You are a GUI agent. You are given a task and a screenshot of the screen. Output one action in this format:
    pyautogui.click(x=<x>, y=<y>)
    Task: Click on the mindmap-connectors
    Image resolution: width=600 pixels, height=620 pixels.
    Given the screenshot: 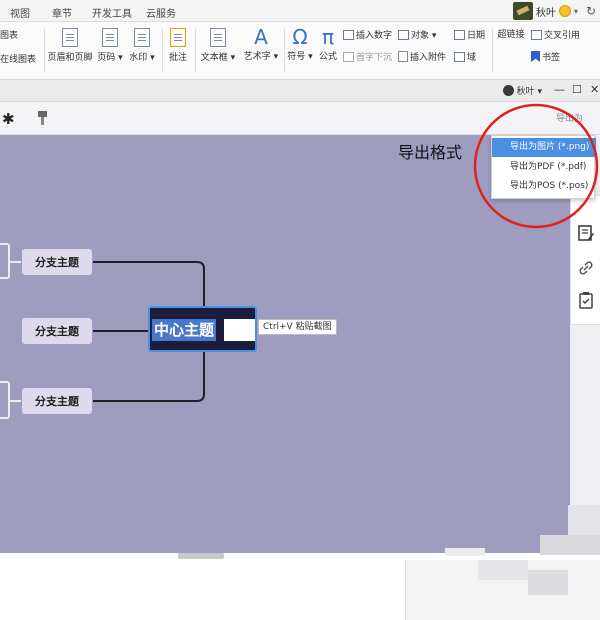 What is the action you would take?
    pyautogui.click(x=107, y=331)
    